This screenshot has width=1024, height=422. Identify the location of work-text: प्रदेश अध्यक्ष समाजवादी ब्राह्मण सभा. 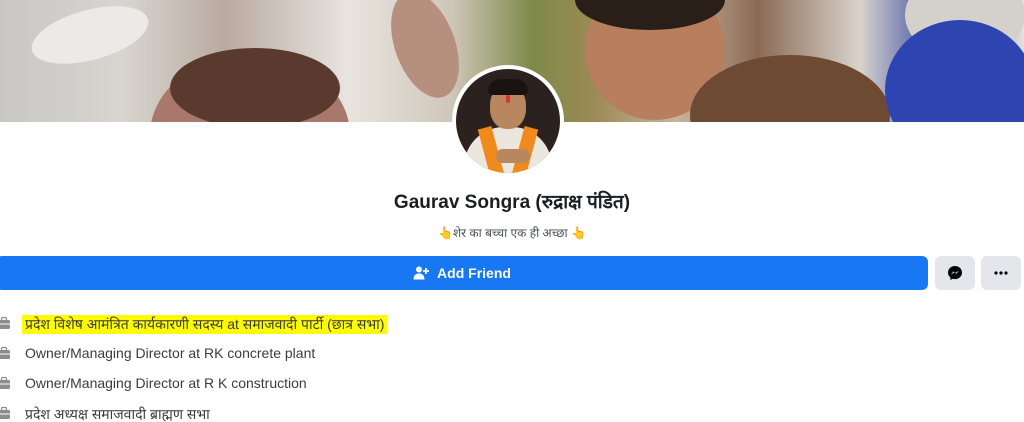
(117, 414).